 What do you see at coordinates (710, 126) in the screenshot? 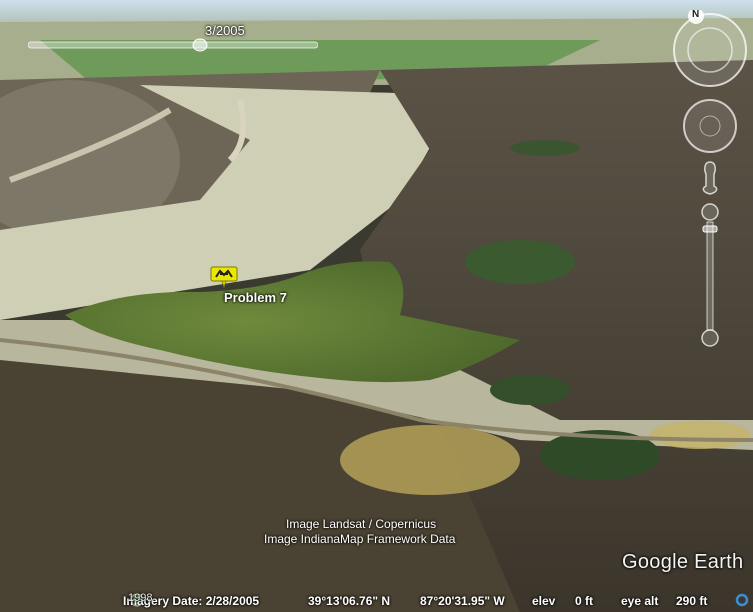
I see `look-joystick` at bounding box center [710, 126].